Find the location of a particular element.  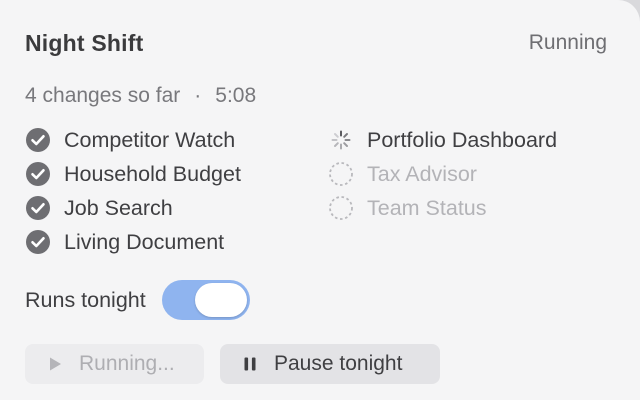

task-item: Competitor Watch is located at coordinates (133, 140).